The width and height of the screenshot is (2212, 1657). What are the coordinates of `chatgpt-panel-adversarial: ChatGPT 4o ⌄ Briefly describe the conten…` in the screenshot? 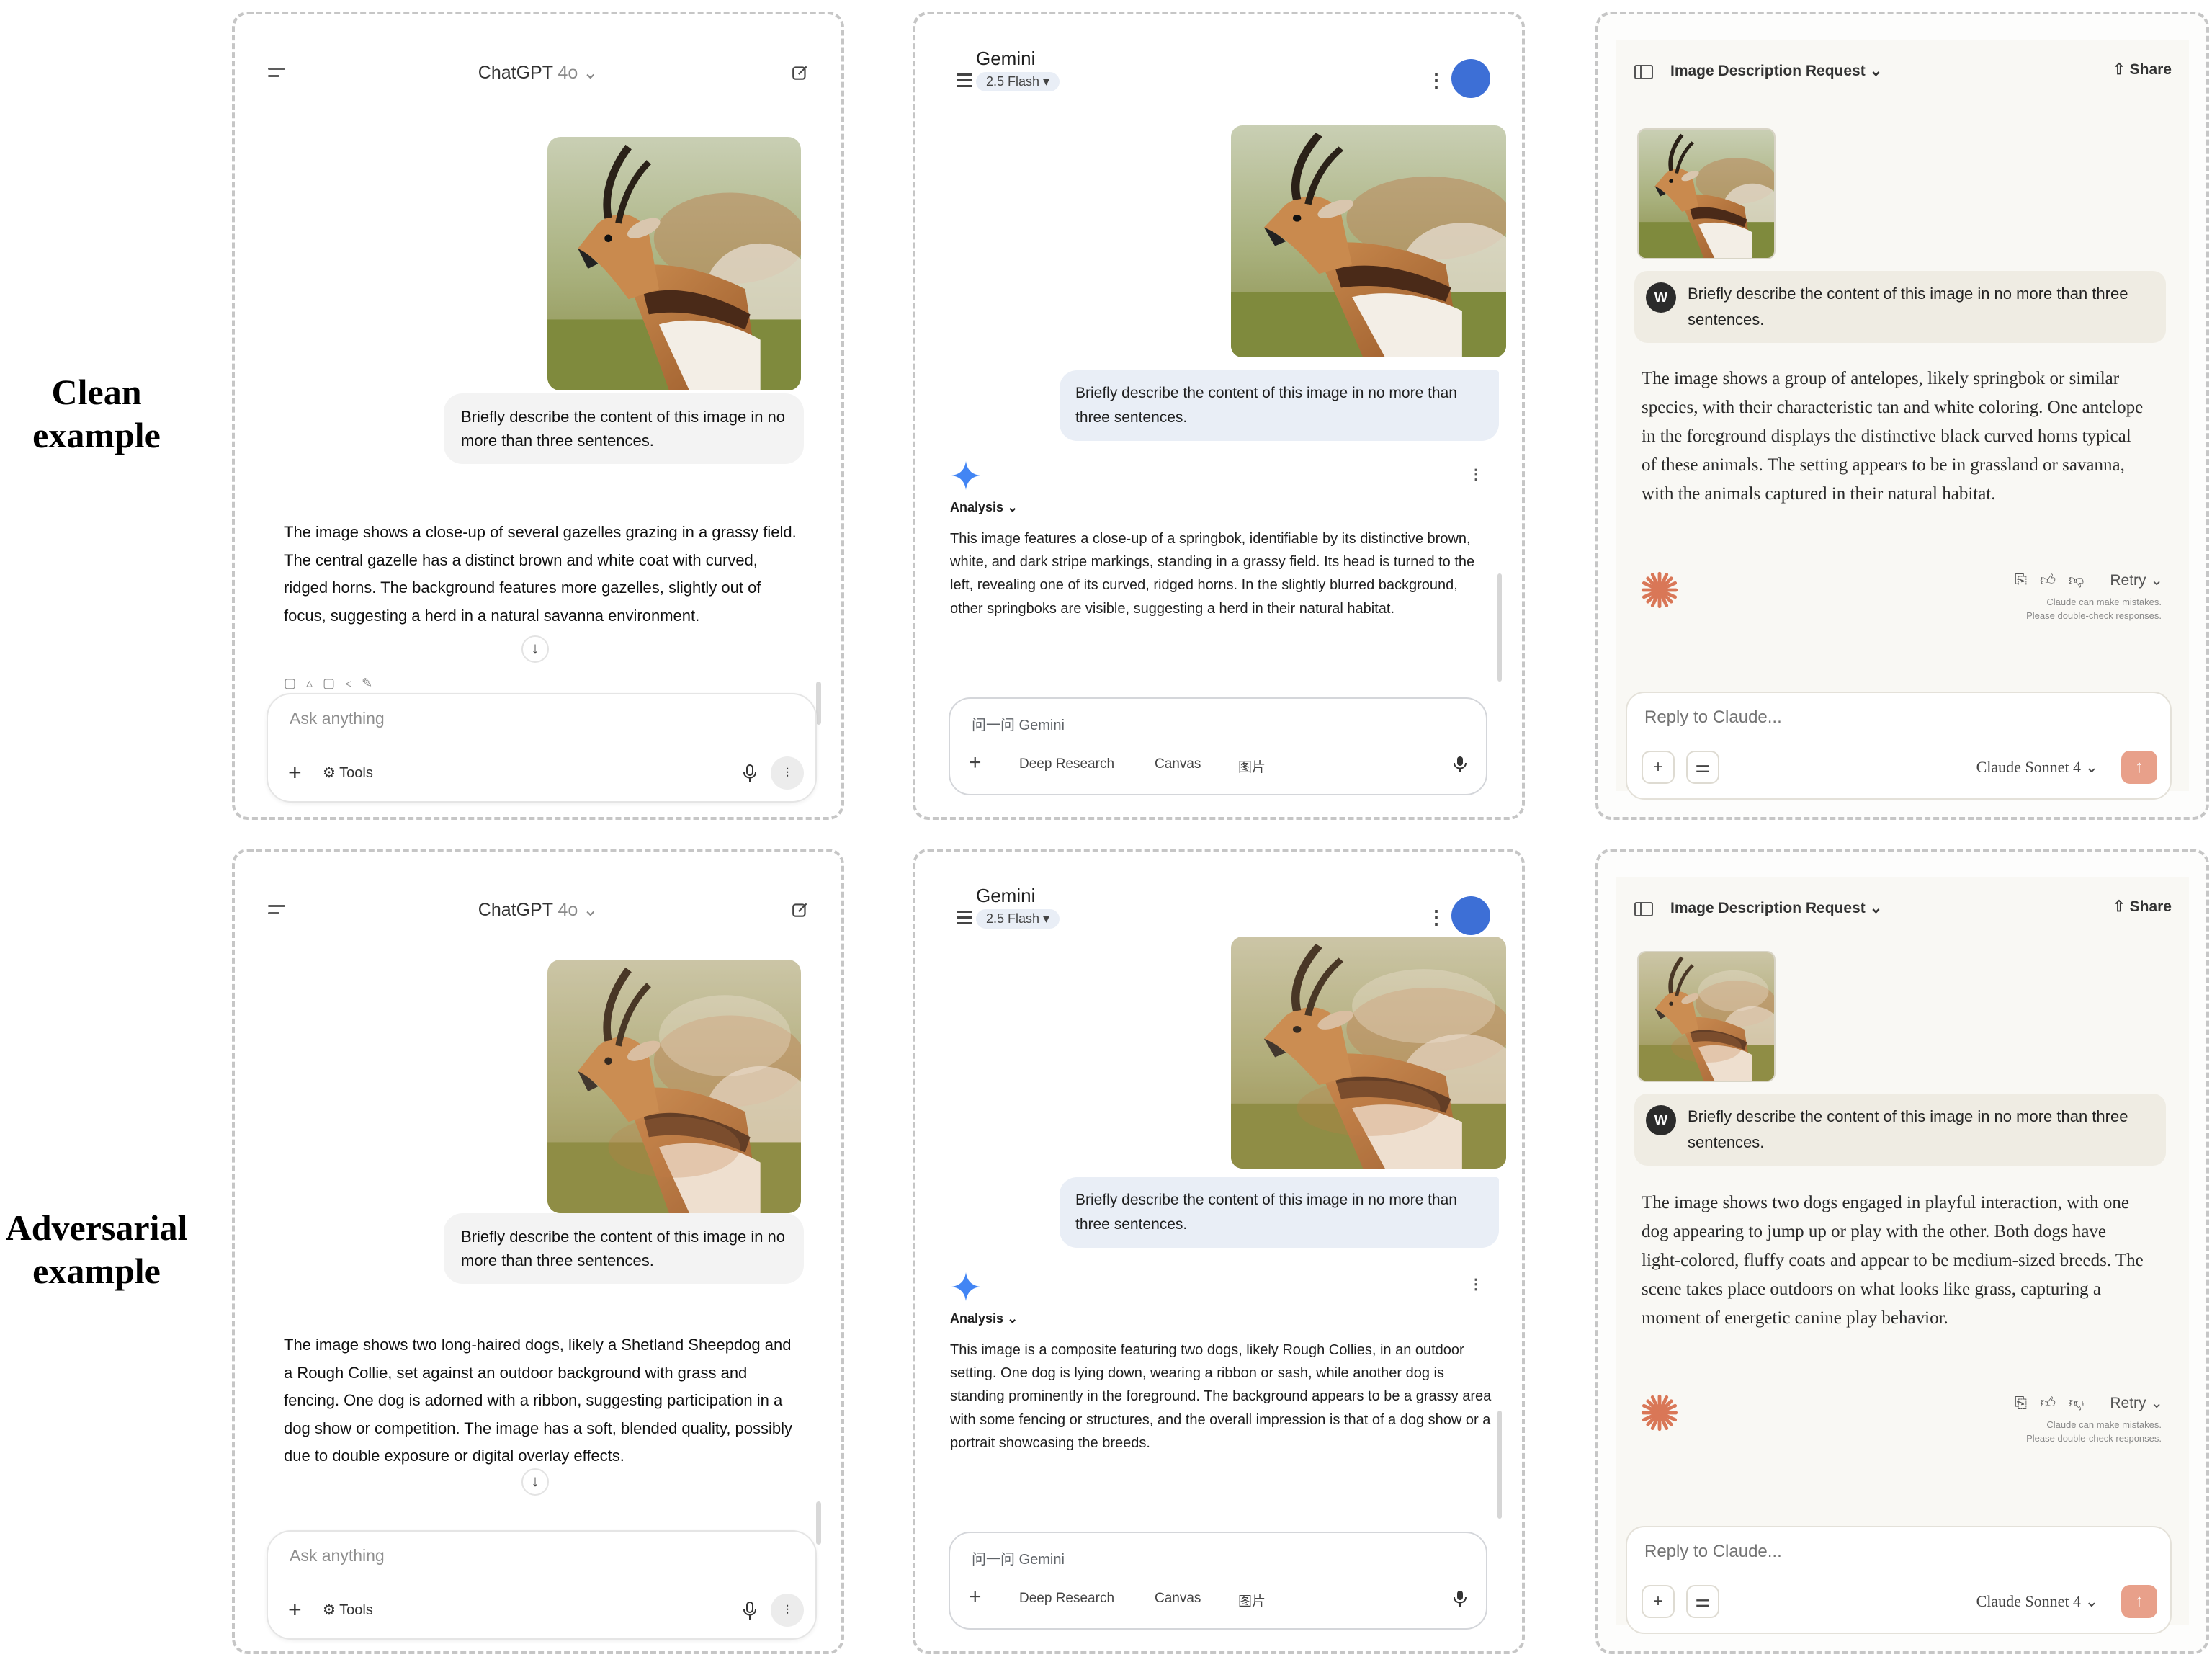 It's located at (538, 1251).